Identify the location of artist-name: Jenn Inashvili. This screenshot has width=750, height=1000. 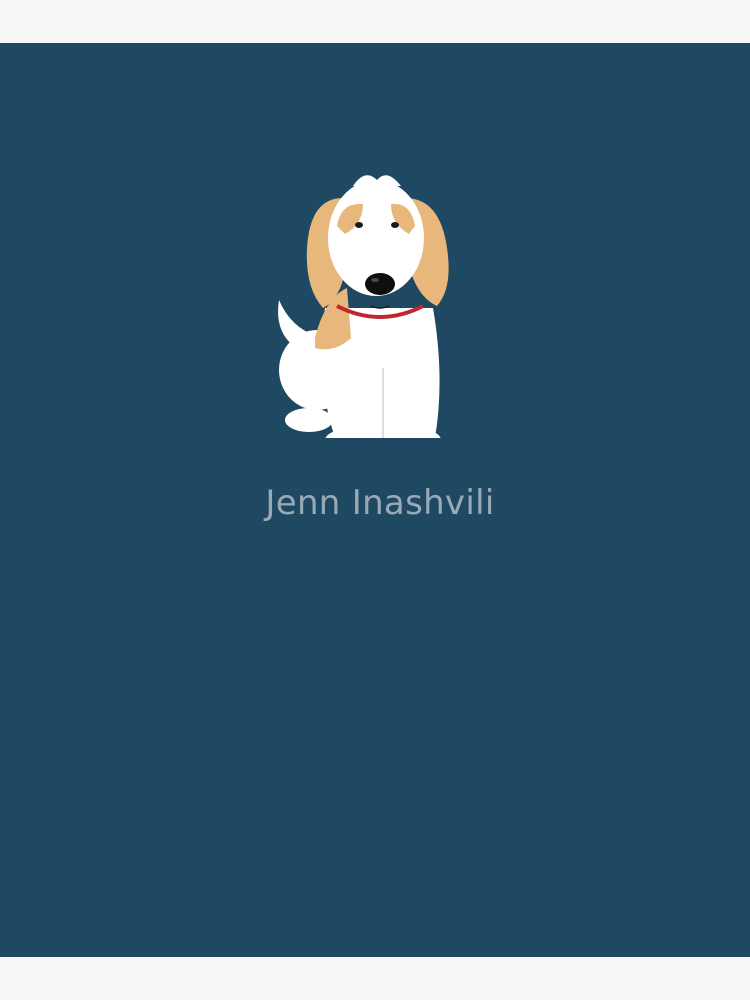
(380, 503).